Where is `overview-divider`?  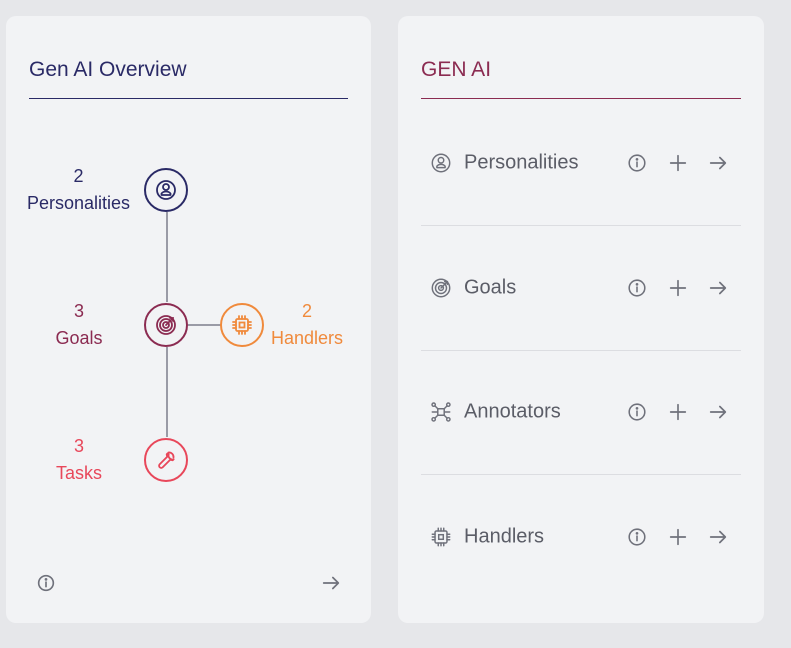 overview-divider is located at coordinates (188, 98).